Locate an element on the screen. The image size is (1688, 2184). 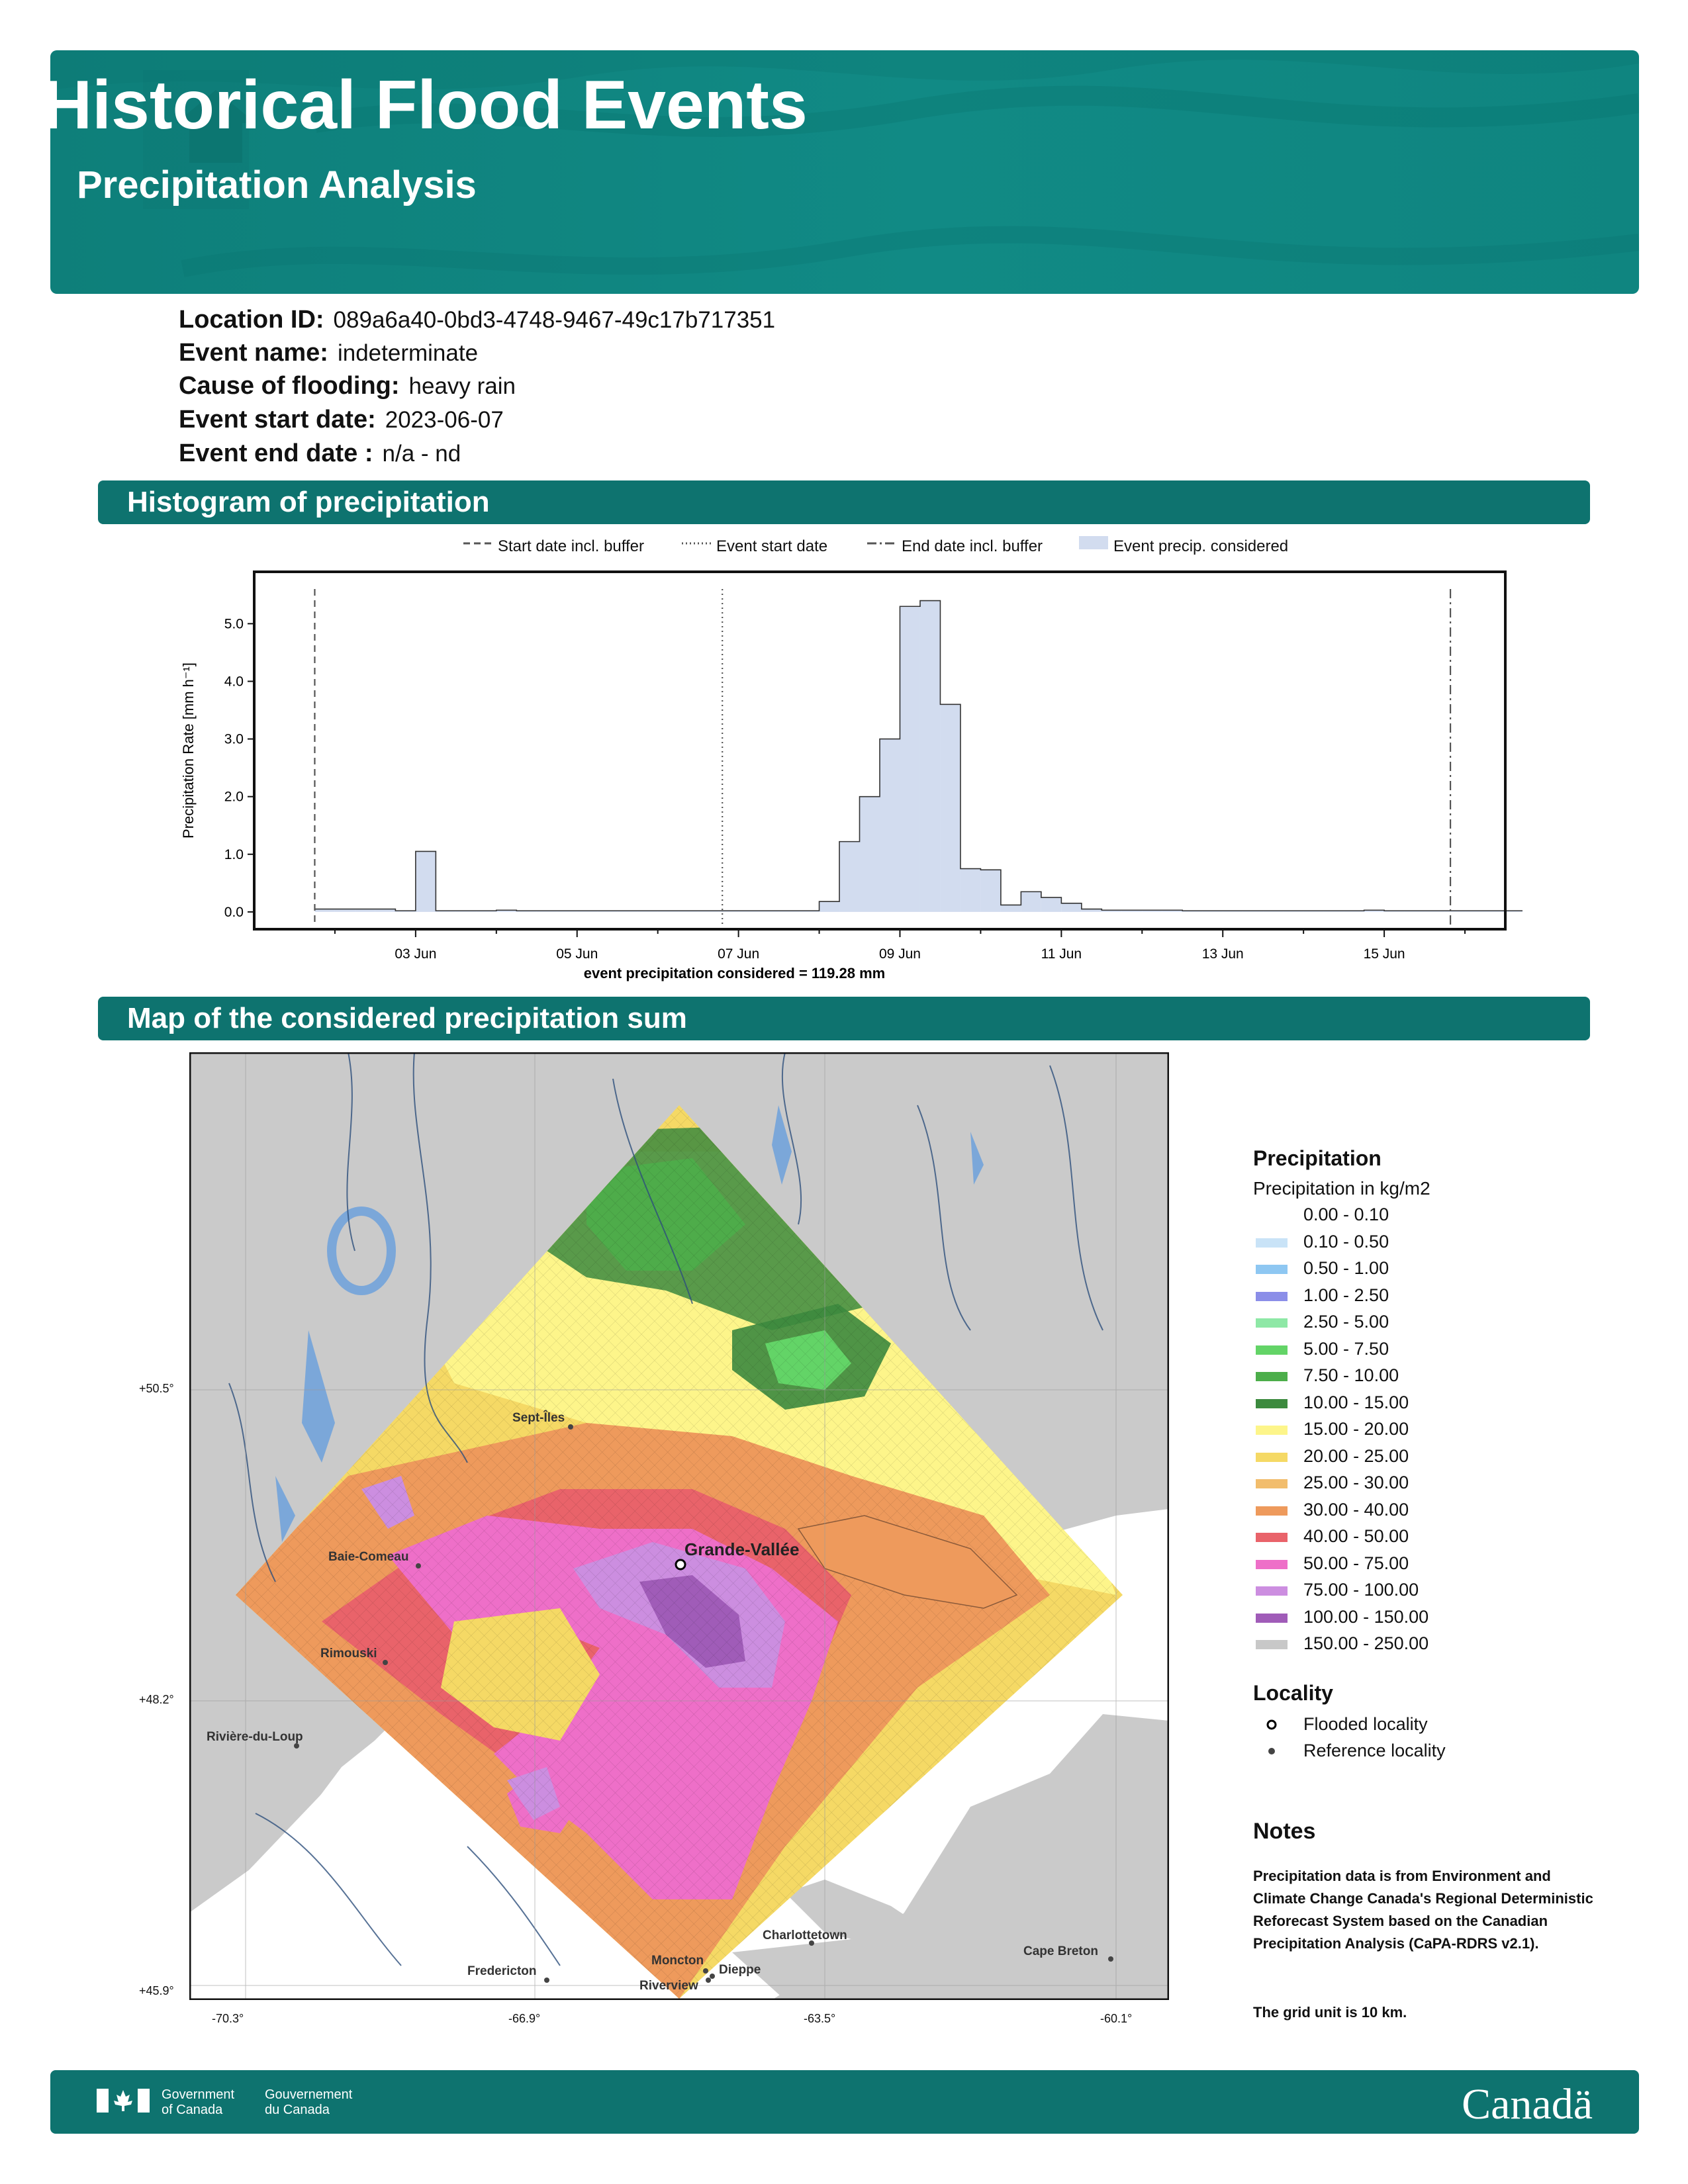
x-tick-label: 09 Jun is located at coordinates (900, 954).